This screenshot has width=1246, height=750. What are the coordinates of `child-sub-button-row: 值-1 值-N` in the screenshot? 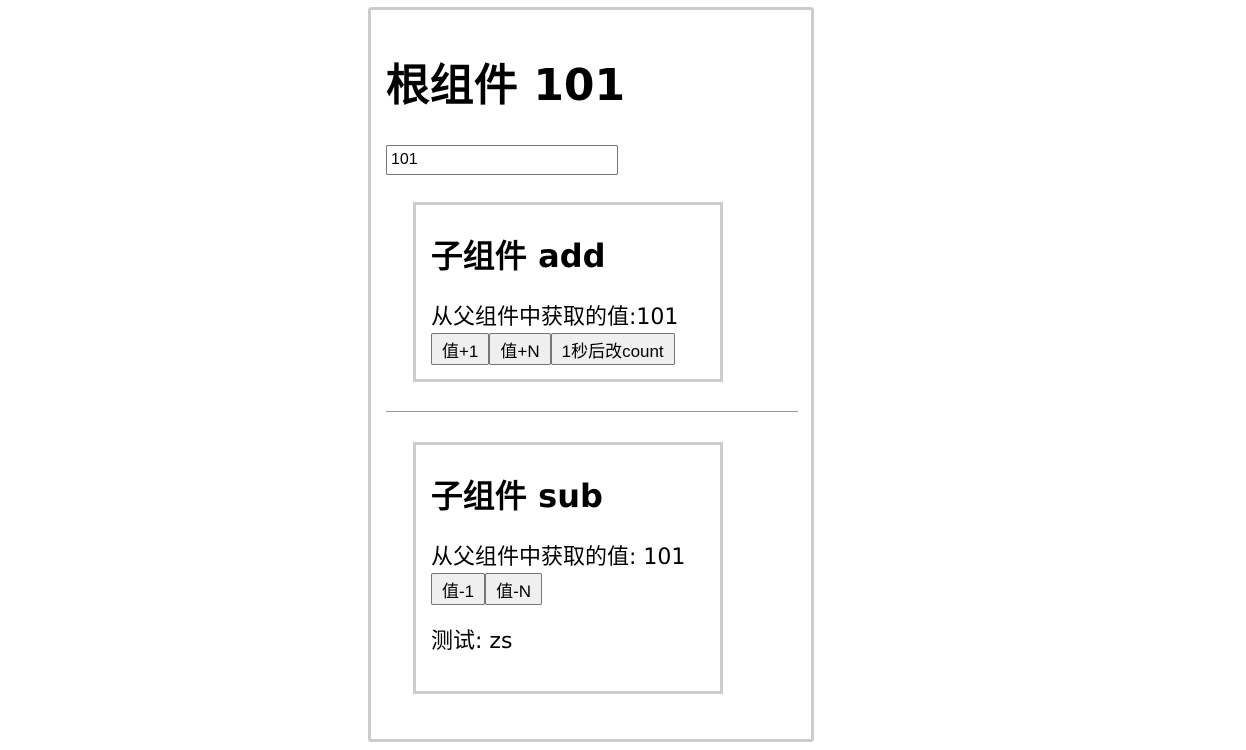 It's located at (487, 589).